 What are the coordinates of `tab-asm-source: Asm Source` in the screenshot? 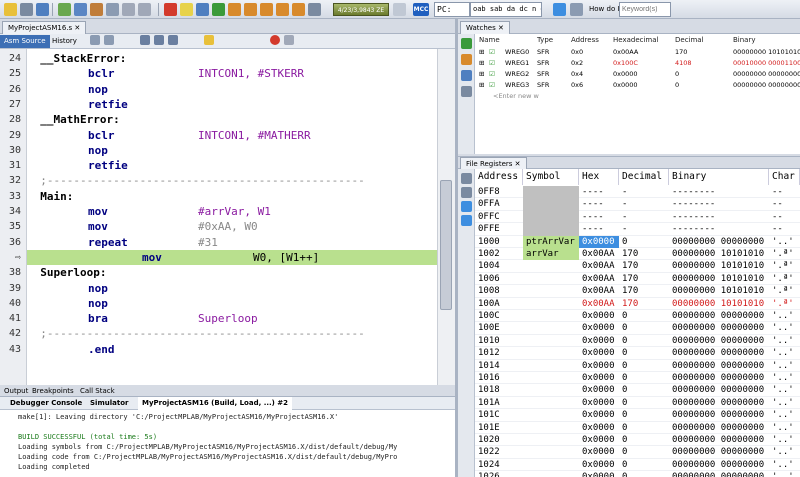 It's located at (25, 41).